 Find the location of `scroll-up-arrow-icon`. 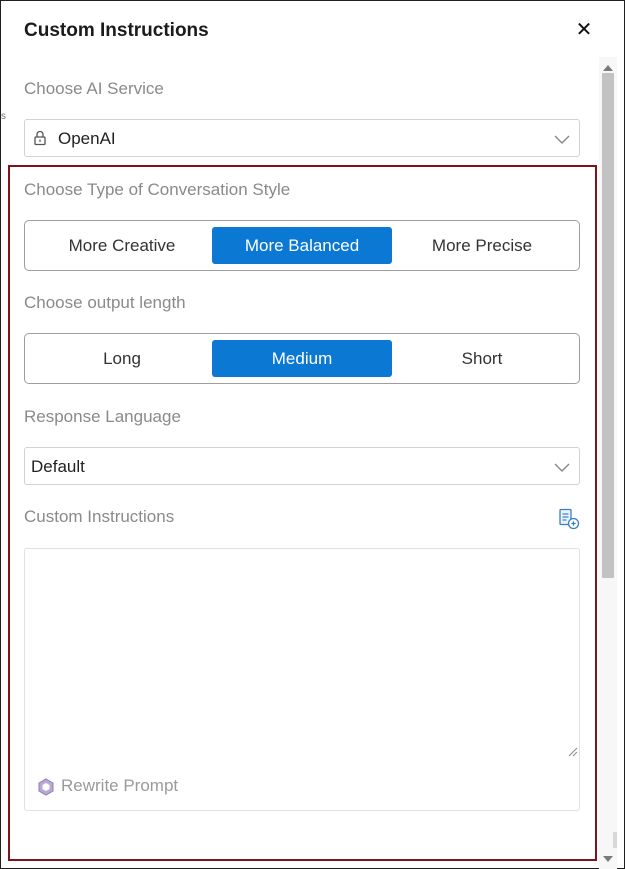

scroll-up-arrow-icon is located at coordinates (608, 68).